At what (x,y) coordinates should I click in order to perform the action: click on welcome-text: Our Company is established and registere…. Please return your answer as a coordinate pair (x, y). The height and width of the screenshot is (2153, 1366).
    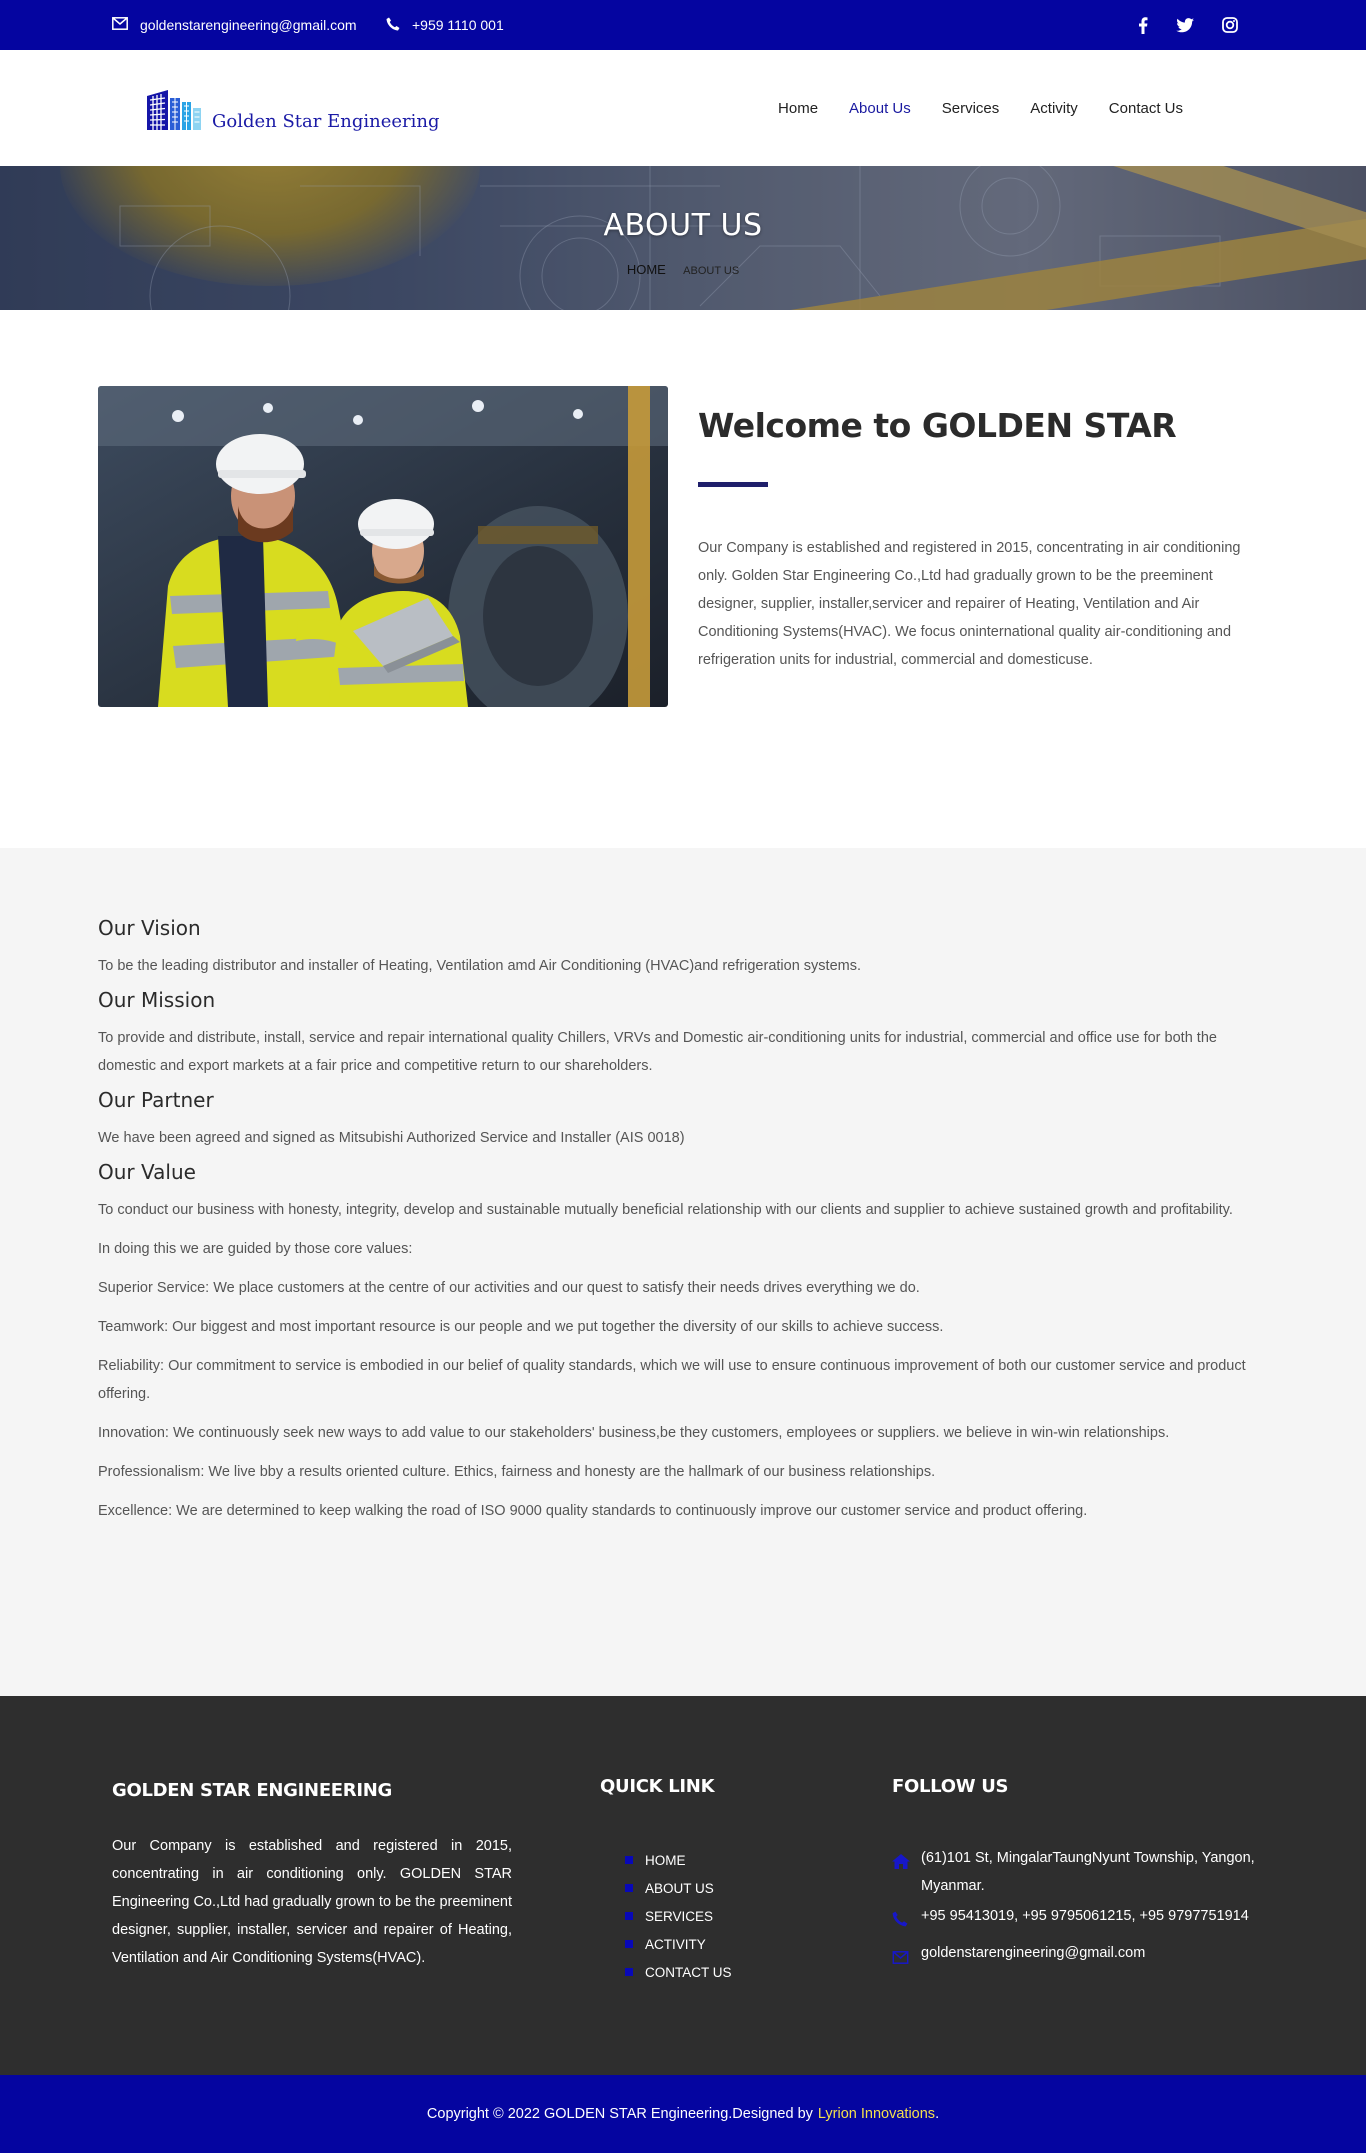
    Looking at the image, I should click on (969, 604).